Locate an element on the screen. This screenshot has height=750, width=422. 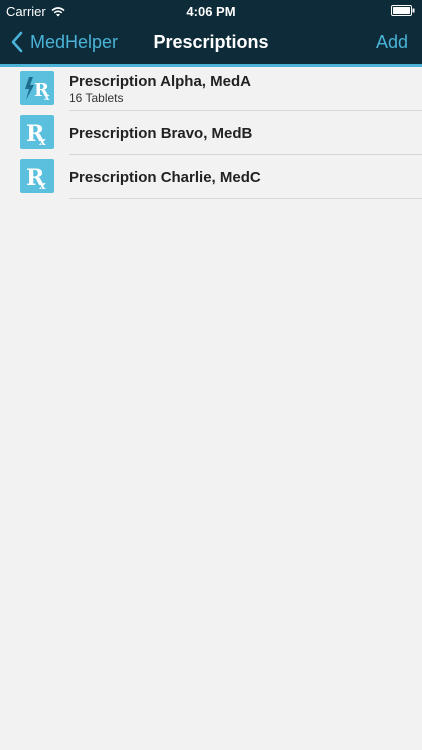
prescription-row-charlie: R x Prescription Charlie, MedC is located at coordinates (211, 177).